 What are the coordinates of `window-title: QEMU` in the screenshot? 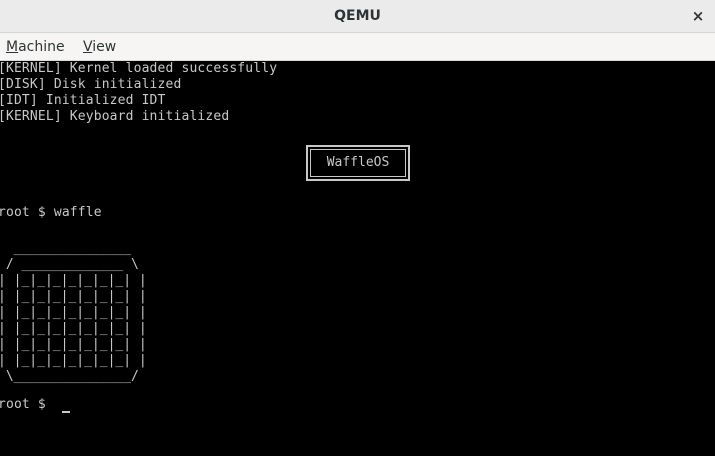 It's located at (357, 16).